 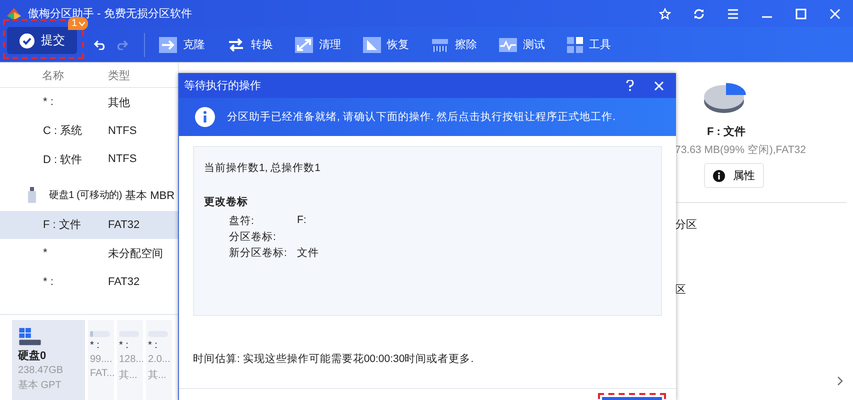 I want to click on partition-type: 基本 MBR, so click(x=150, y=195).